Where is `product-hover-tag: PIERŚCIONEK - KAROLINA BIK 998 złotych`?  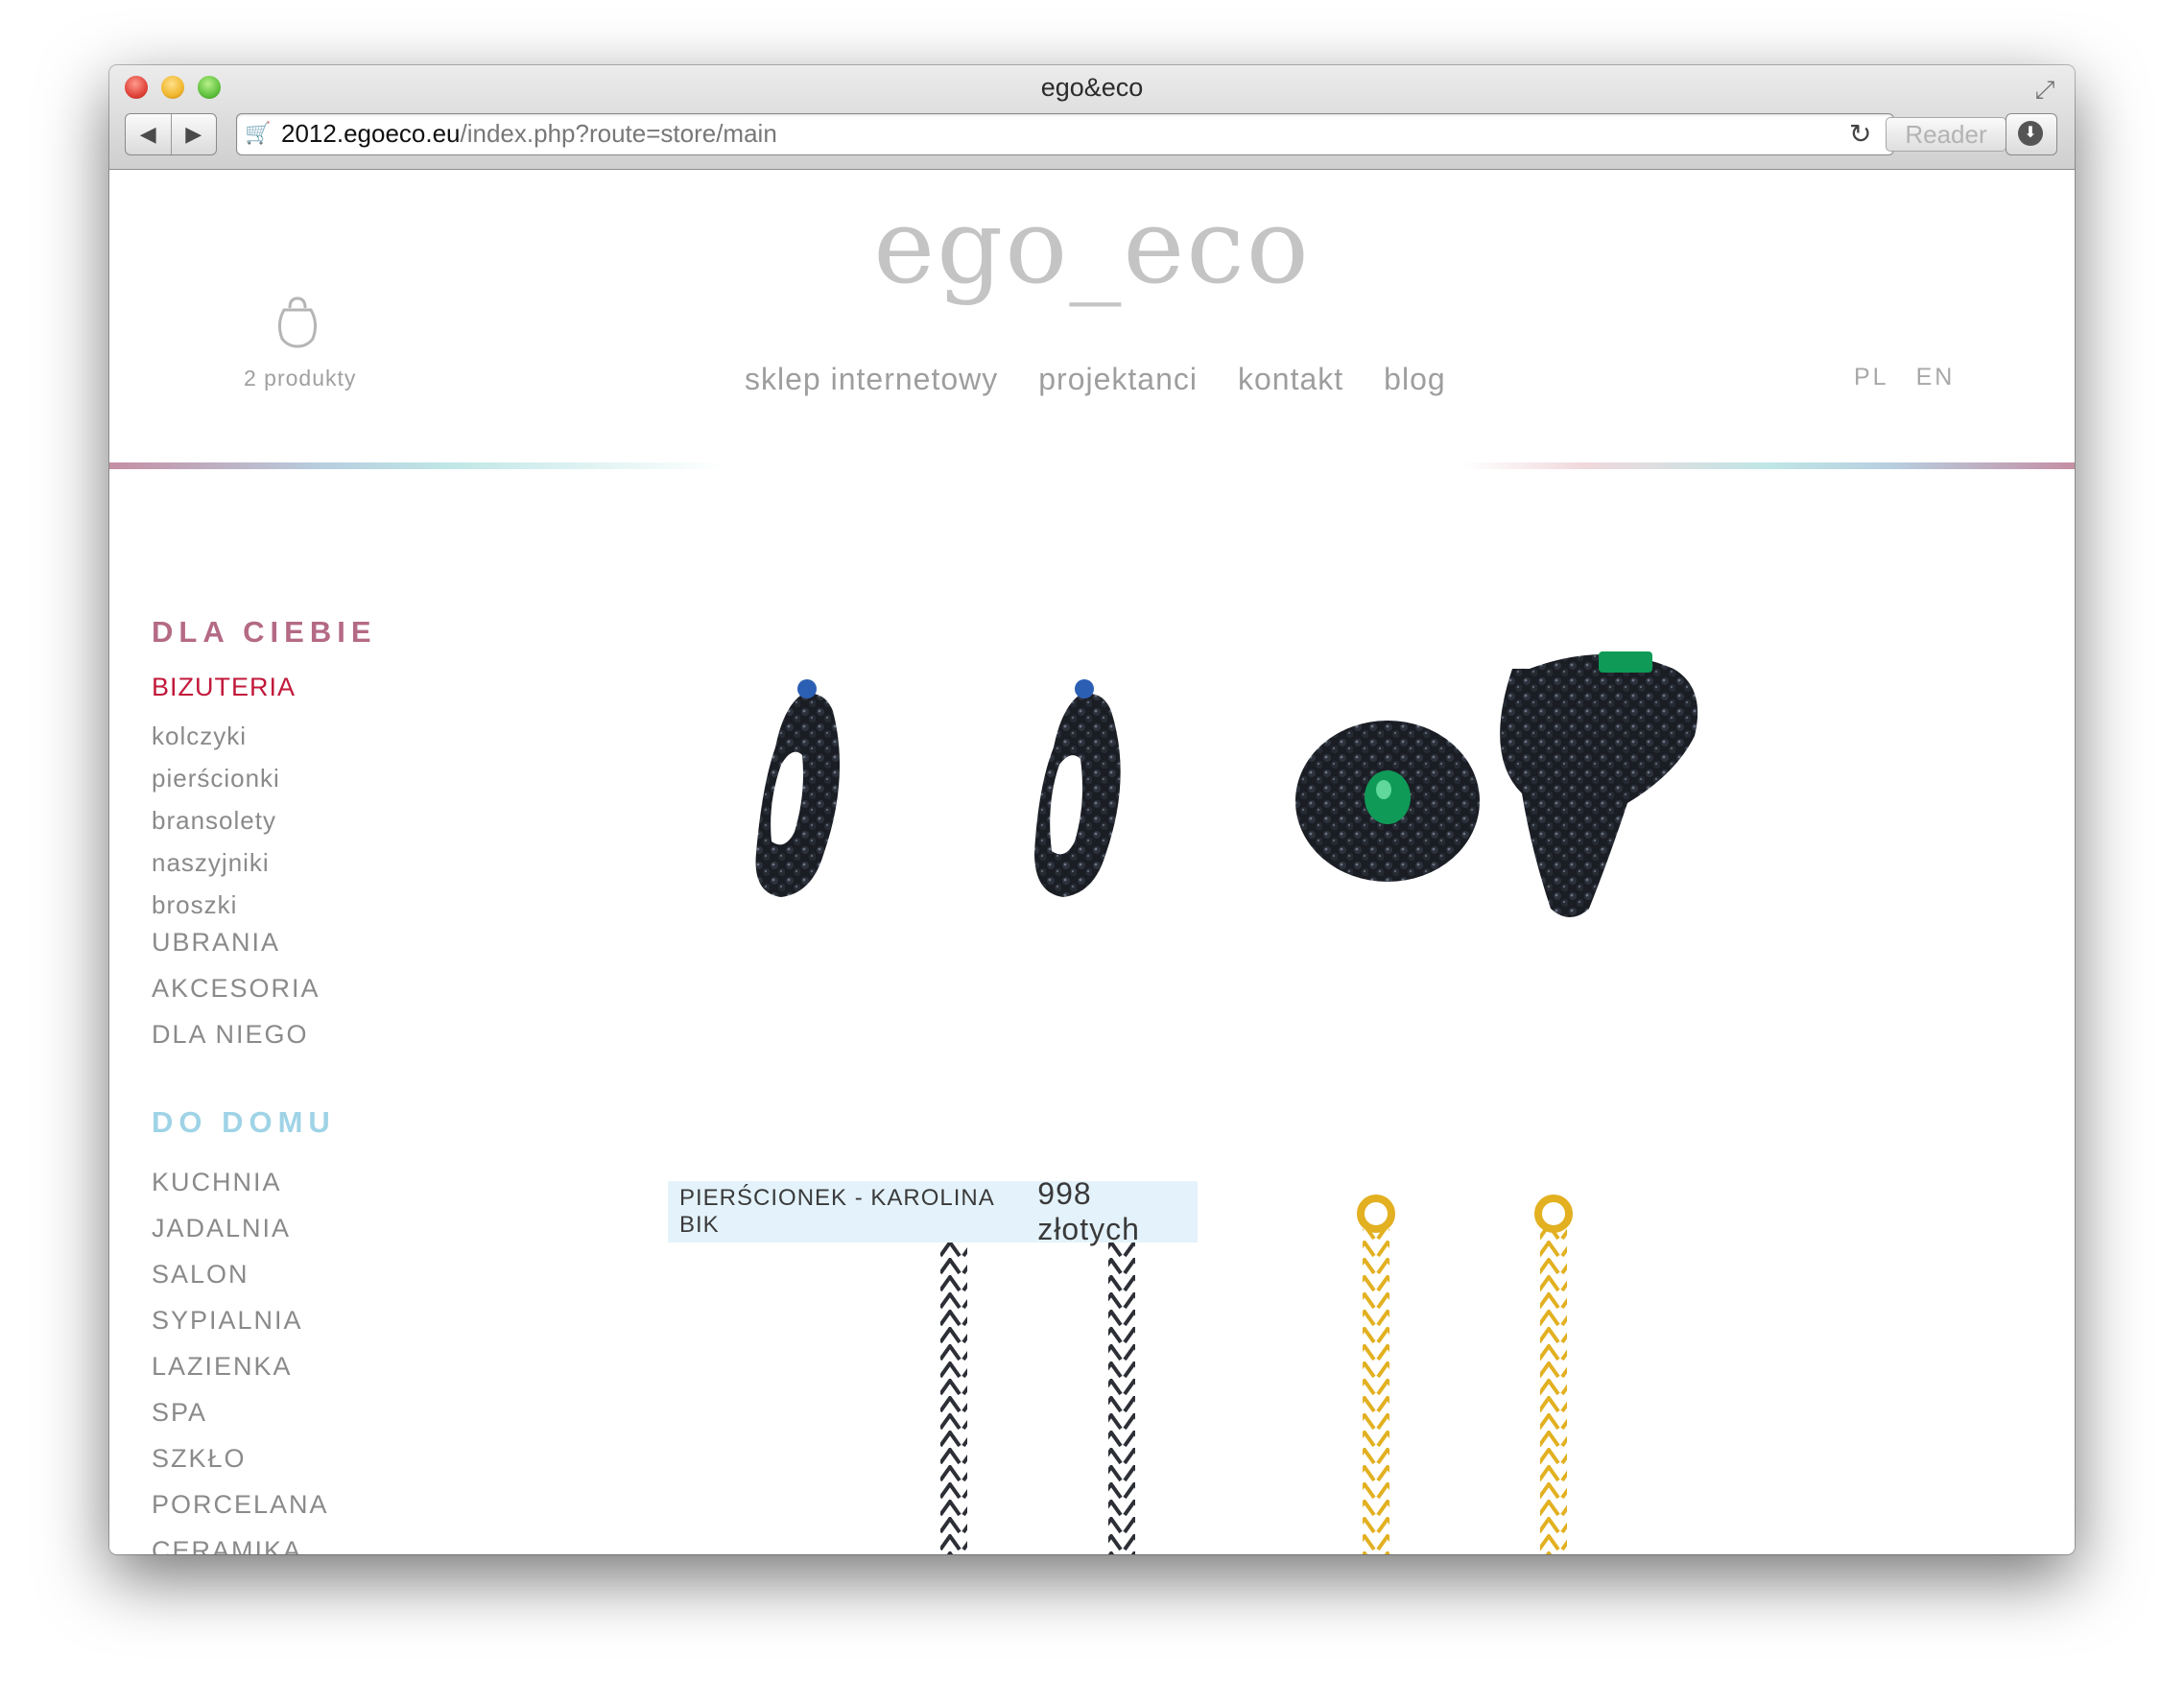 product-hover-tag: PIERŚCIONEK - KAROLINA BIK 998 złotych is located at coordinates (933, 1211).